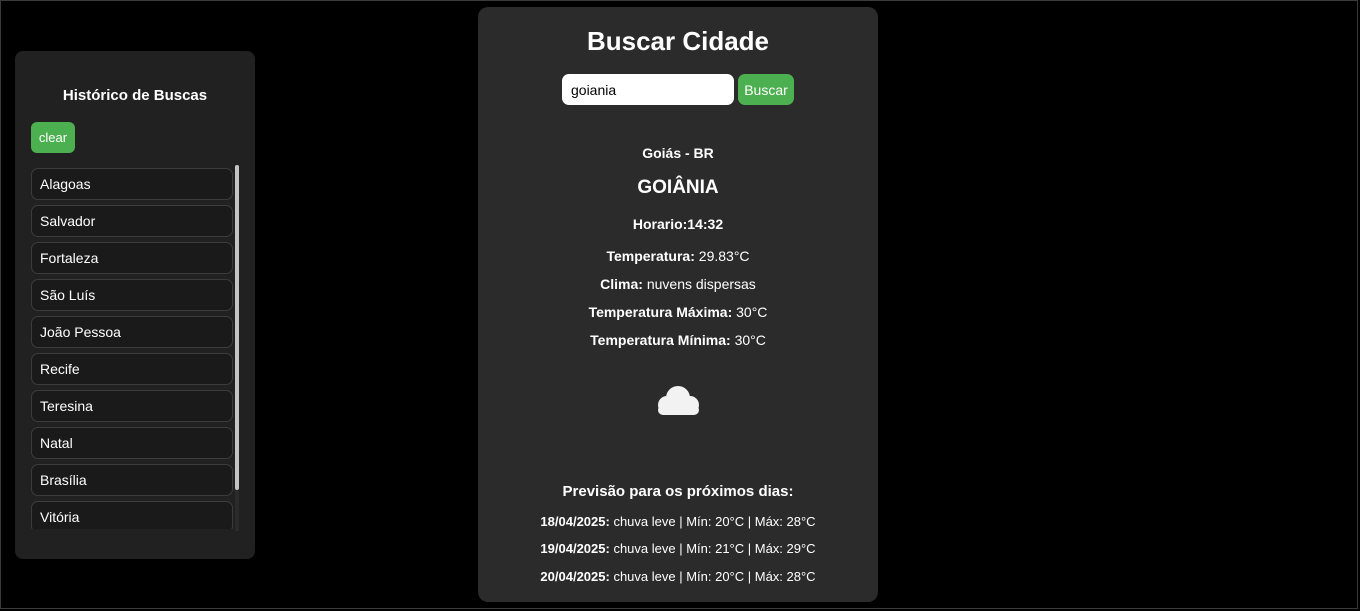 The width and height of the screenshot is (1360, 611). Describe the element at coordinates (132, 295) in the screenshot. I see `history-item: São Luís` at that location.